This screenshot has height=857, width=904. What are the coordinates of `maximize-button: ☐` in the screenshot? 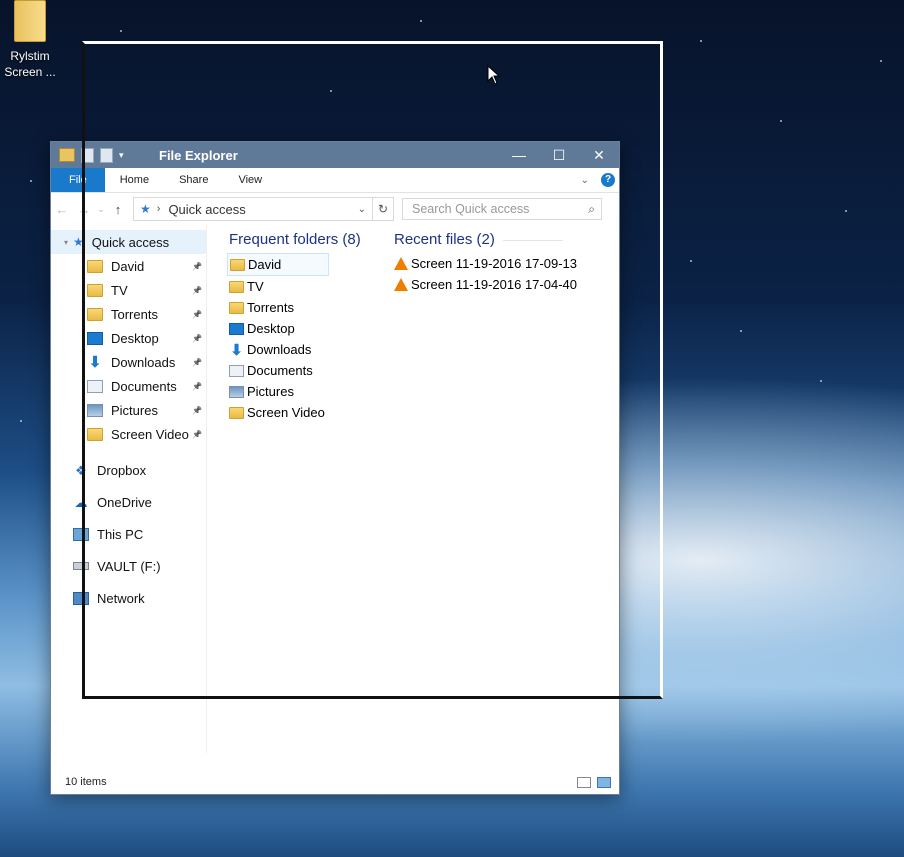 It's located at (559, 155).